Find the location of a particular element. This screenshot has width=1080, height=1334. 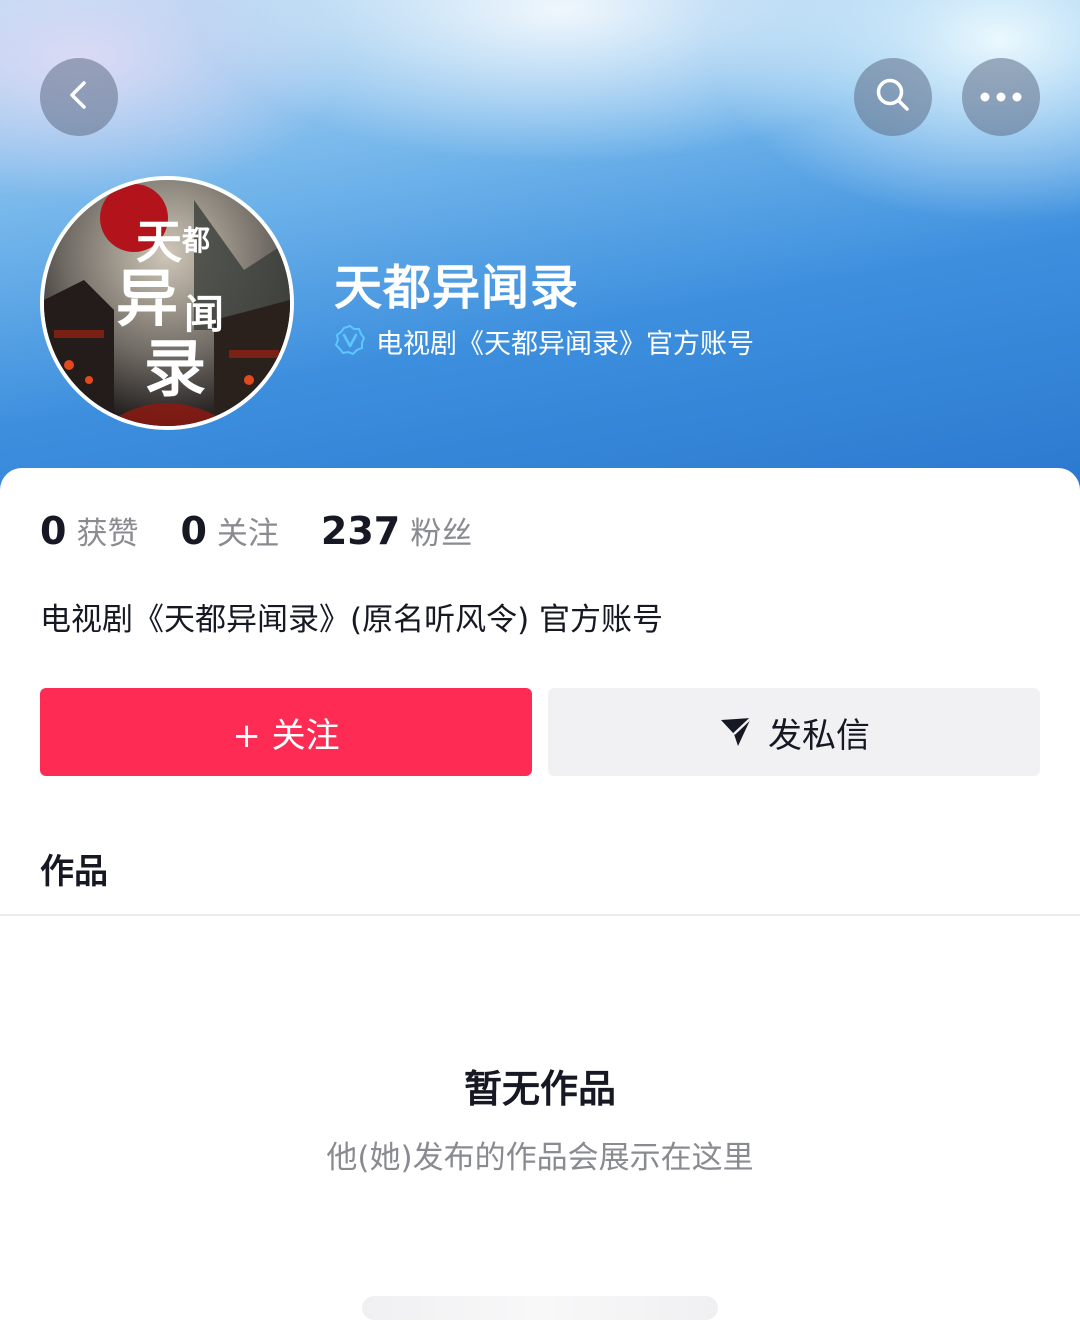

svg-text: 天 is located at coordinates (159, 242).